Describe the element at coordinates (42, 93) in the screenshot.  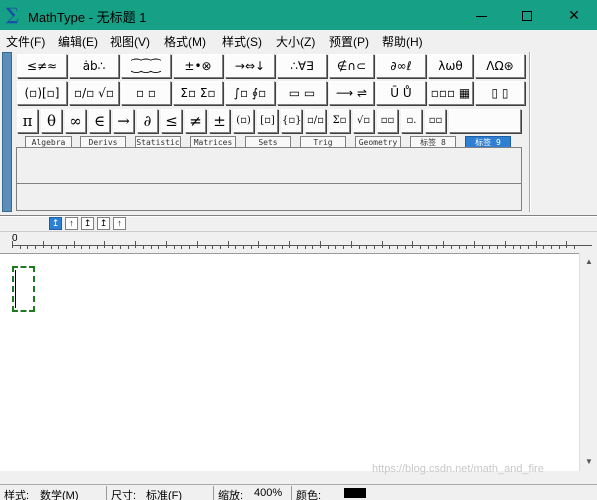
I see `fence-templates-palette: (▫)[▫]` at that location.